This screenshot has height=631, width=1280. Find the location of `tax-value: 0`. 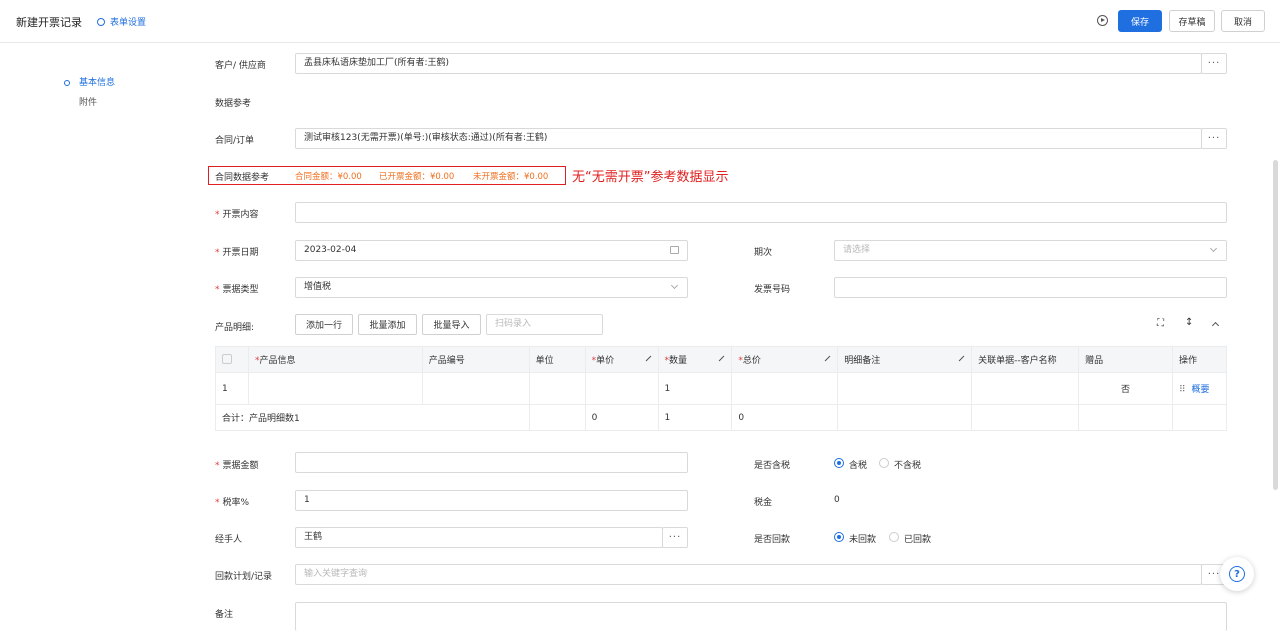

tax-value: 0 is located at coordinates (837, 500).